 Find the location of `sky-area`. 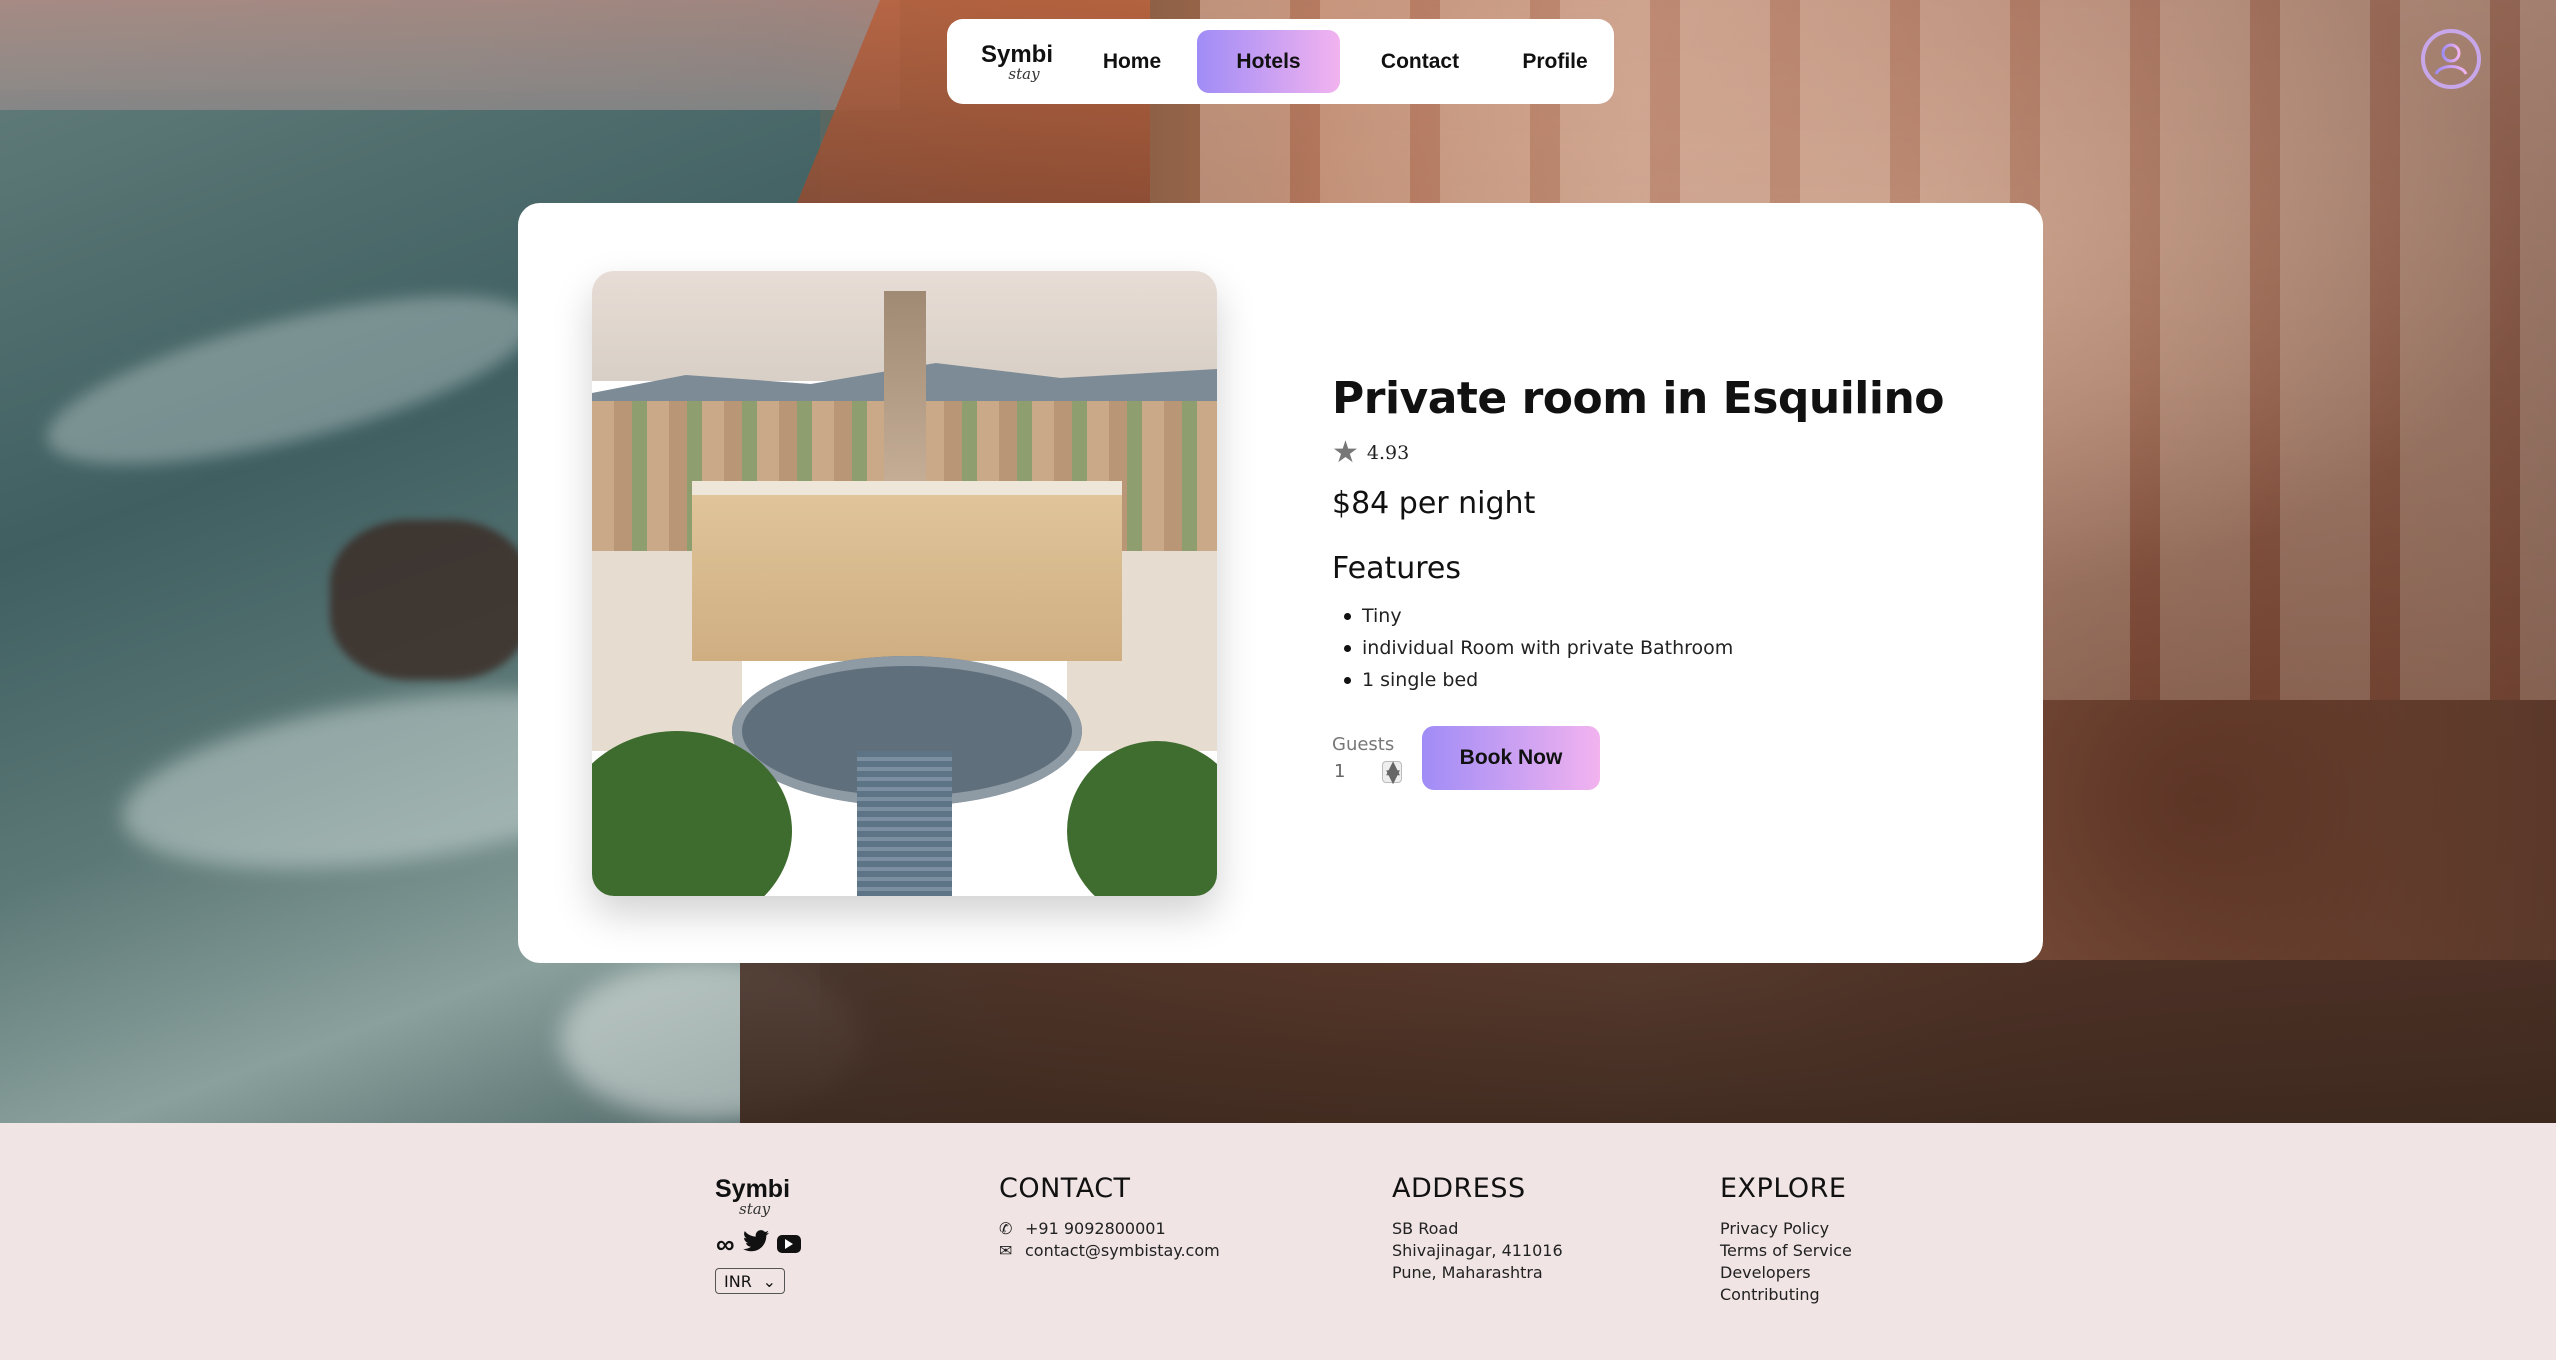

sky-area is located at coordinates (450, 55).